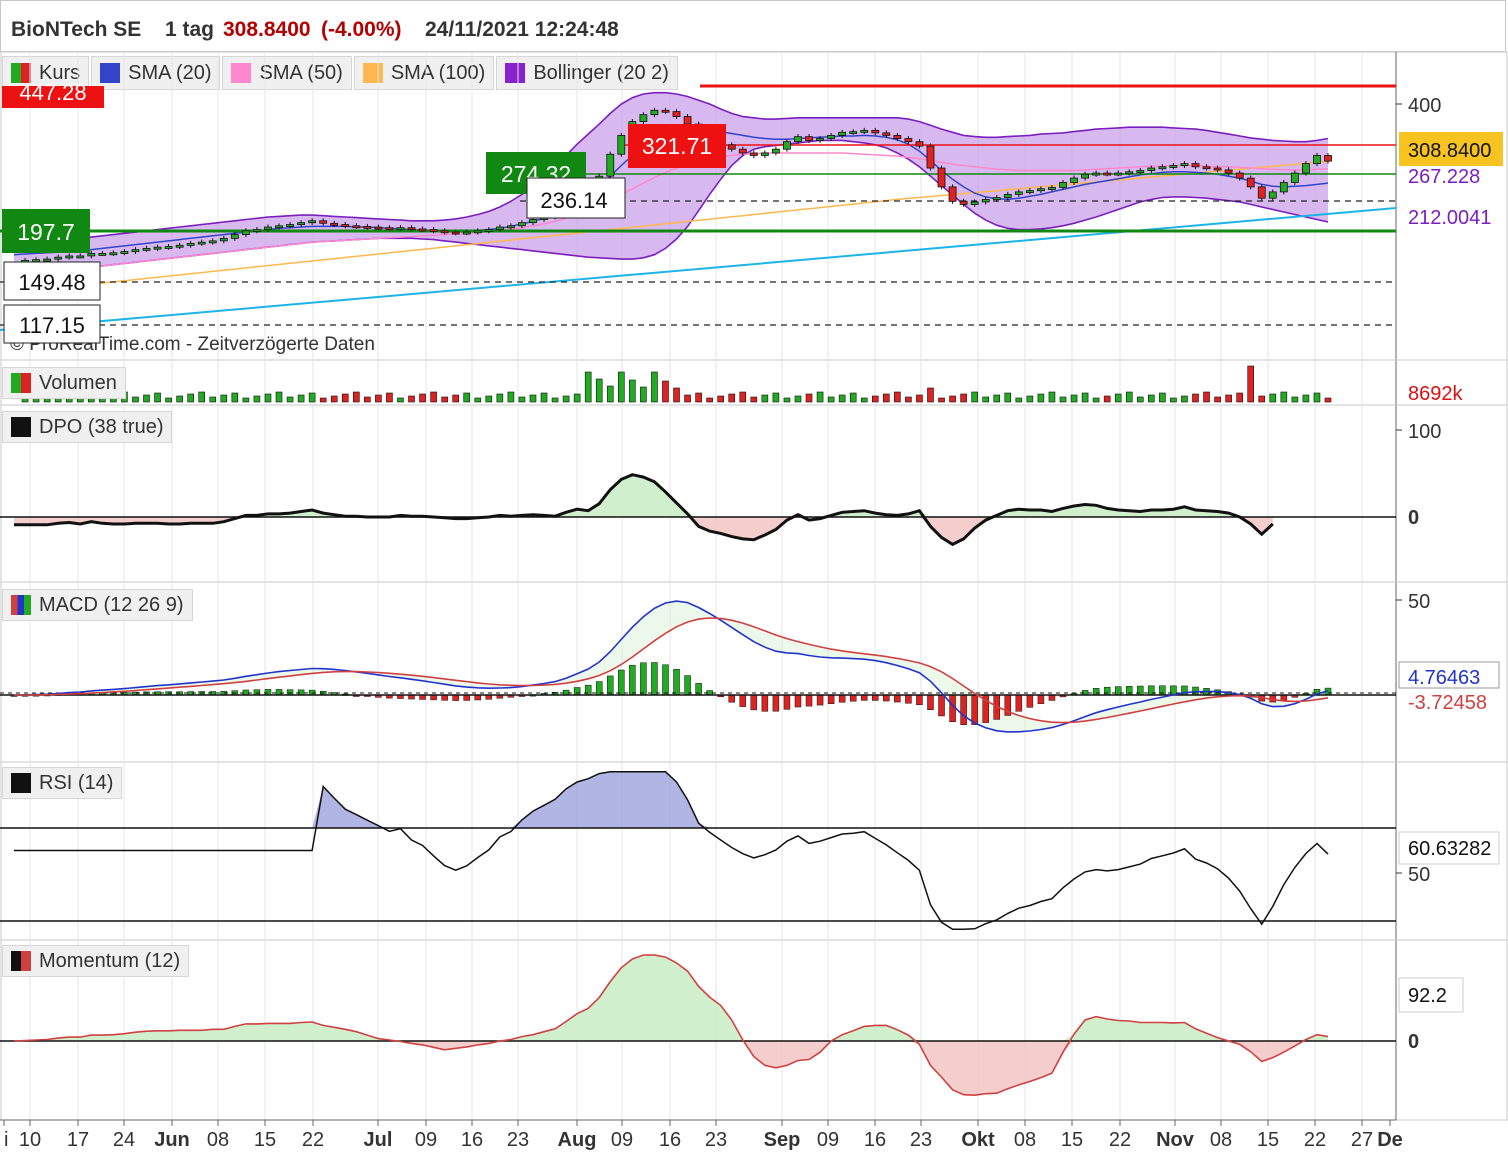  What do you see at coordinates (731, 1025) in the screenshot?
I see `momentum-panel: 92.2 0` at bounding box center [731, 1025].